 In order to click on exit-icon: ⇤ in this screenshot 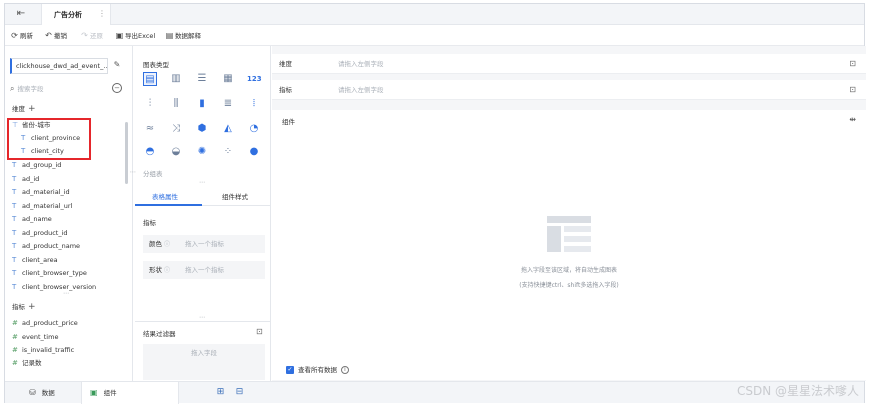, I will do `click(21, 14)`.